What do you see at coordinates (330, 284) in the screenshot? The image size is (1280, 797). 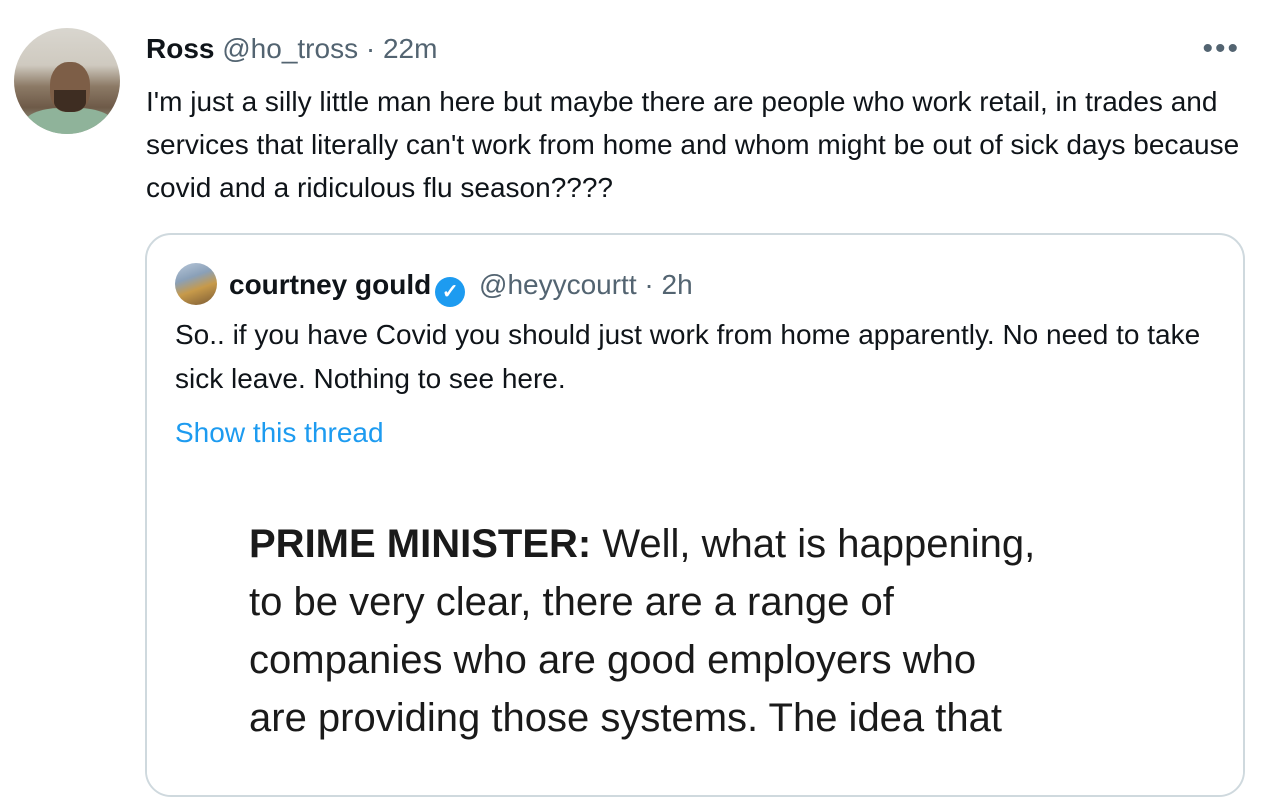 I see `quoted-author-name: courtney gould` at bounding box center [330, 284].